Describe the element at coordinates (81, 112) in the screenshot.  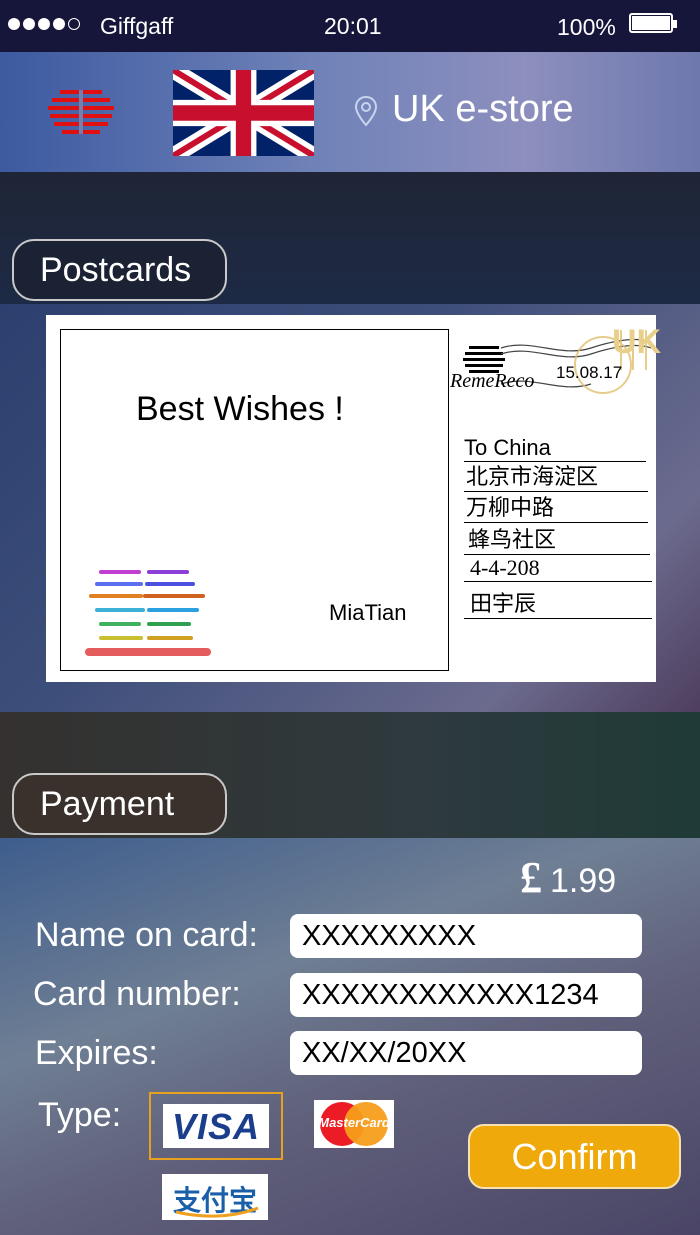
I see `menu-logo-icon` at that location.